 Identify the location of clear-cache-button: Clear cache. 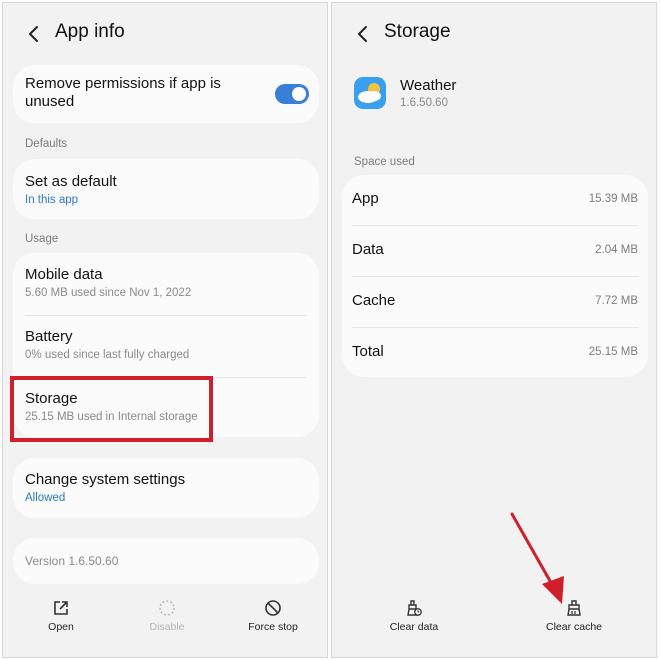
(574, 621).